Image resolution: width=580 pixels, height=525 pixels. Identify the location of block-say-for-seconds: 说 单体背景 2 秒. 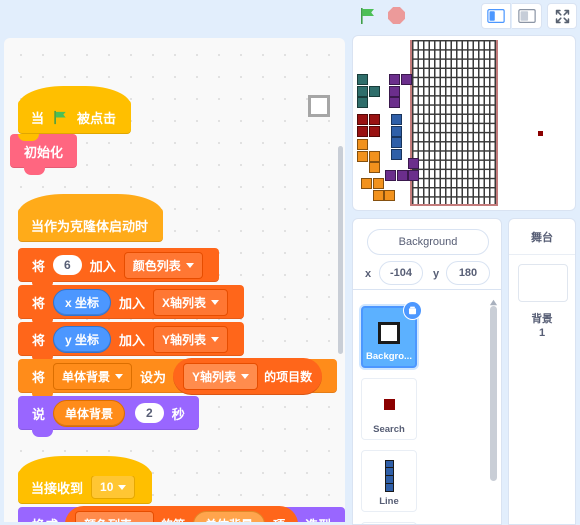
(108, 416).